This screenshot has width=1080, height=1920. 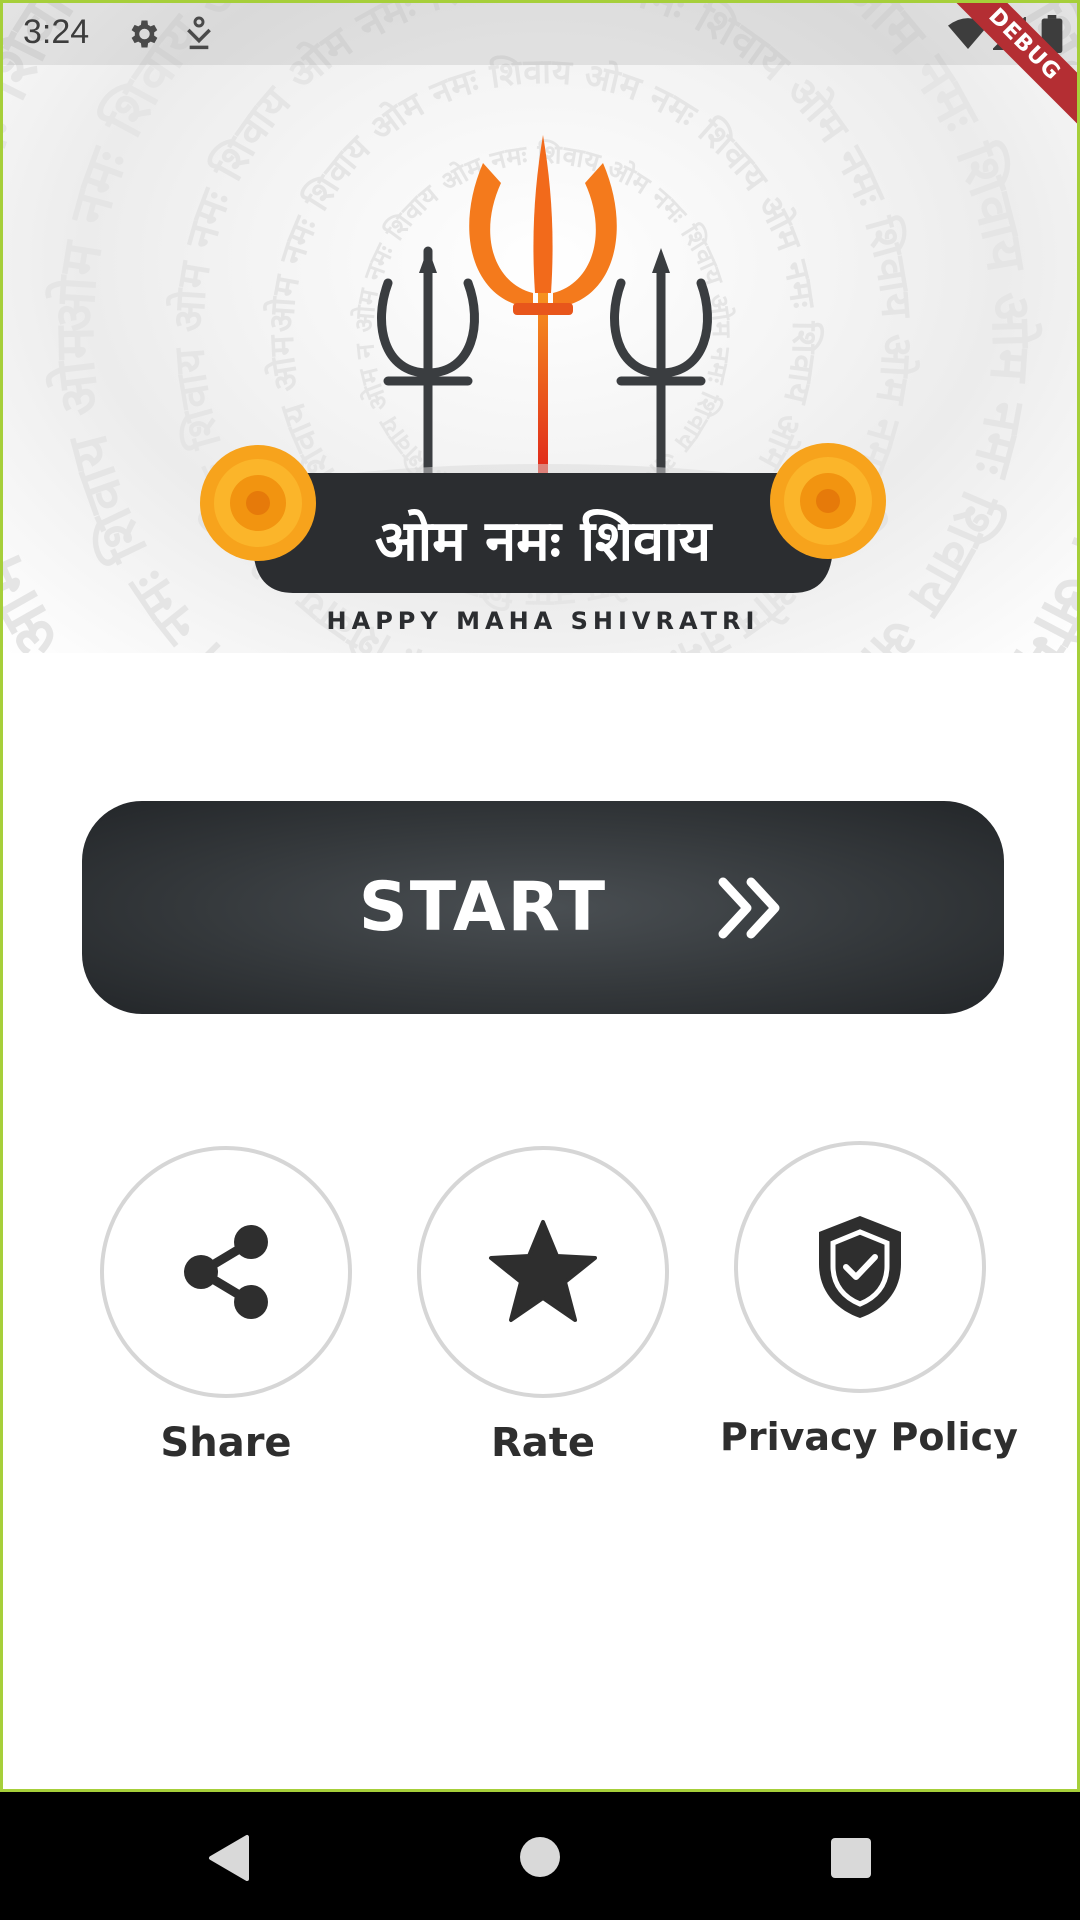 I want to click on rate-label: Rate, so click(x=543, y=1443).